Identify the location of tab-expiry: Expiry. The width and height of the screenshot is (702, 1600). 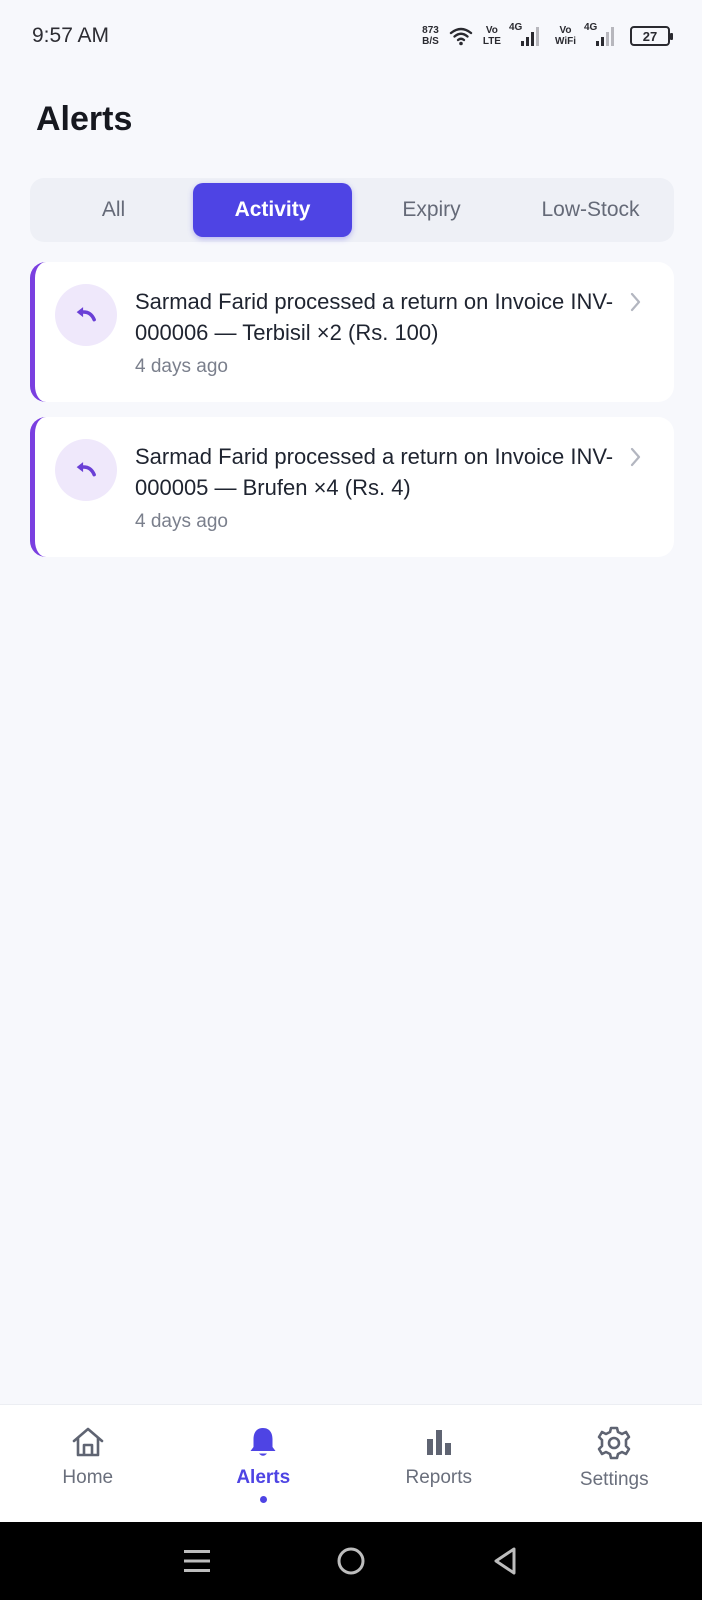
(431, 210).